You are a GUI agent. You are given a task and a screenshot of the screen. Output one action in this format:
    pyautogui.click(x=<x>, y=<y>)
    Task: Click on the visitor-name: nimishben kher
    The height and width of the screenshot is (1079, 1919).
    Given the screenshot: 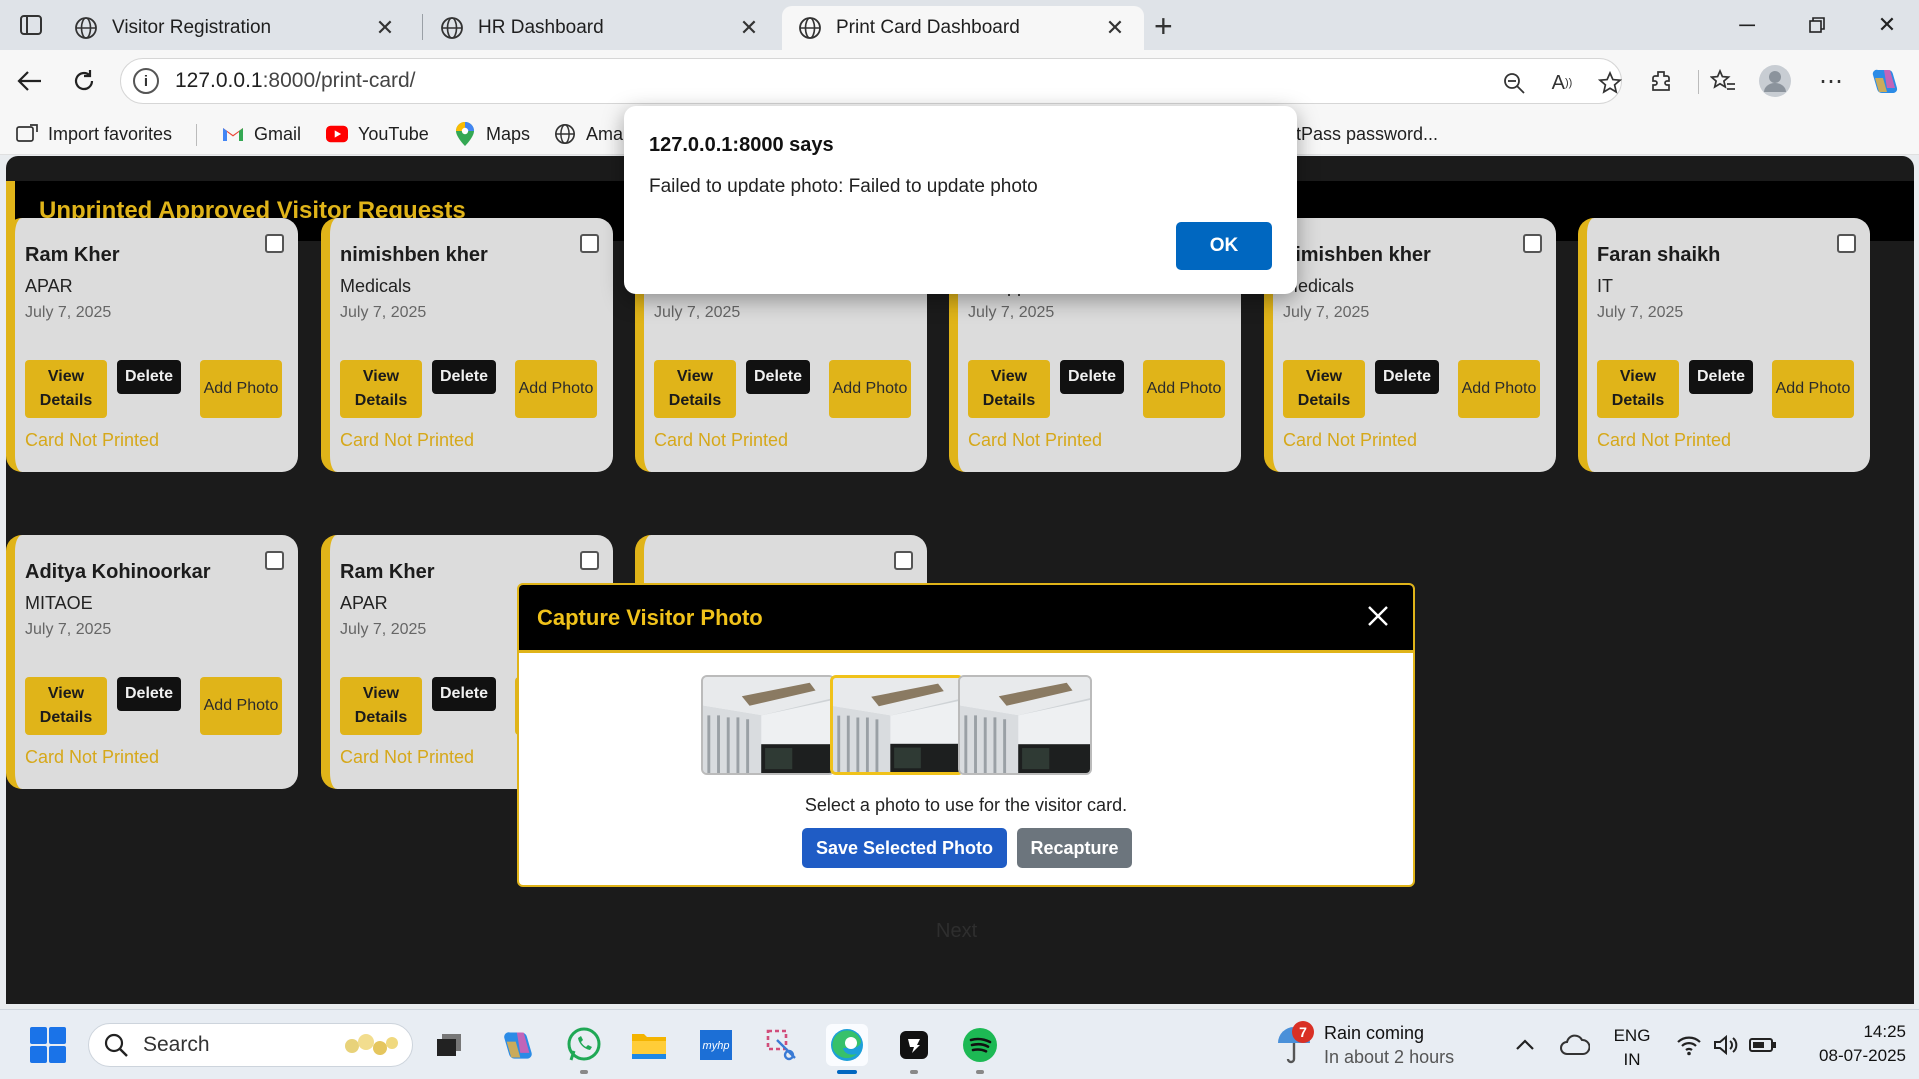 What is the action you would take?
    pyautogui.click(x=1357, y=255)
    